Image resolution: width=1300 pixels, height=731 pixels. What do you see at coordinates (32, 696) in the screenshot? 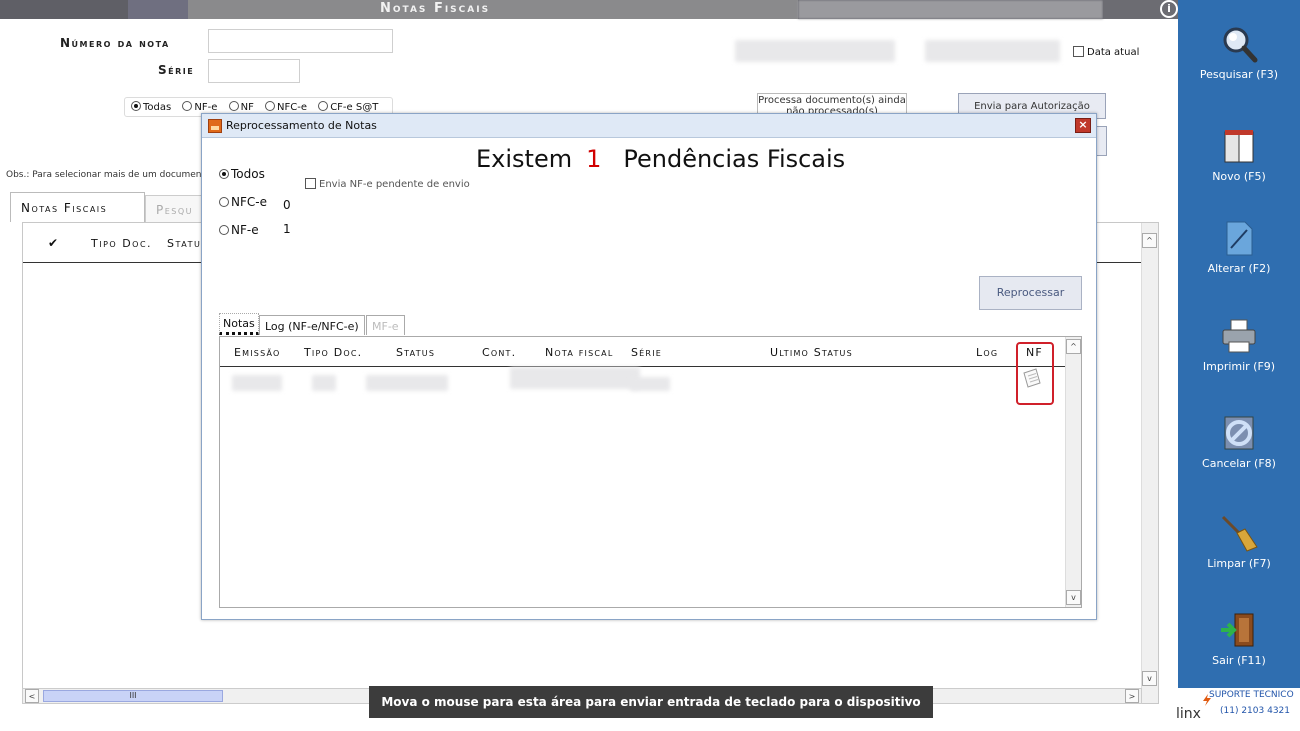
I see `scroll-left-button: <` at bounding box center [32, 696].